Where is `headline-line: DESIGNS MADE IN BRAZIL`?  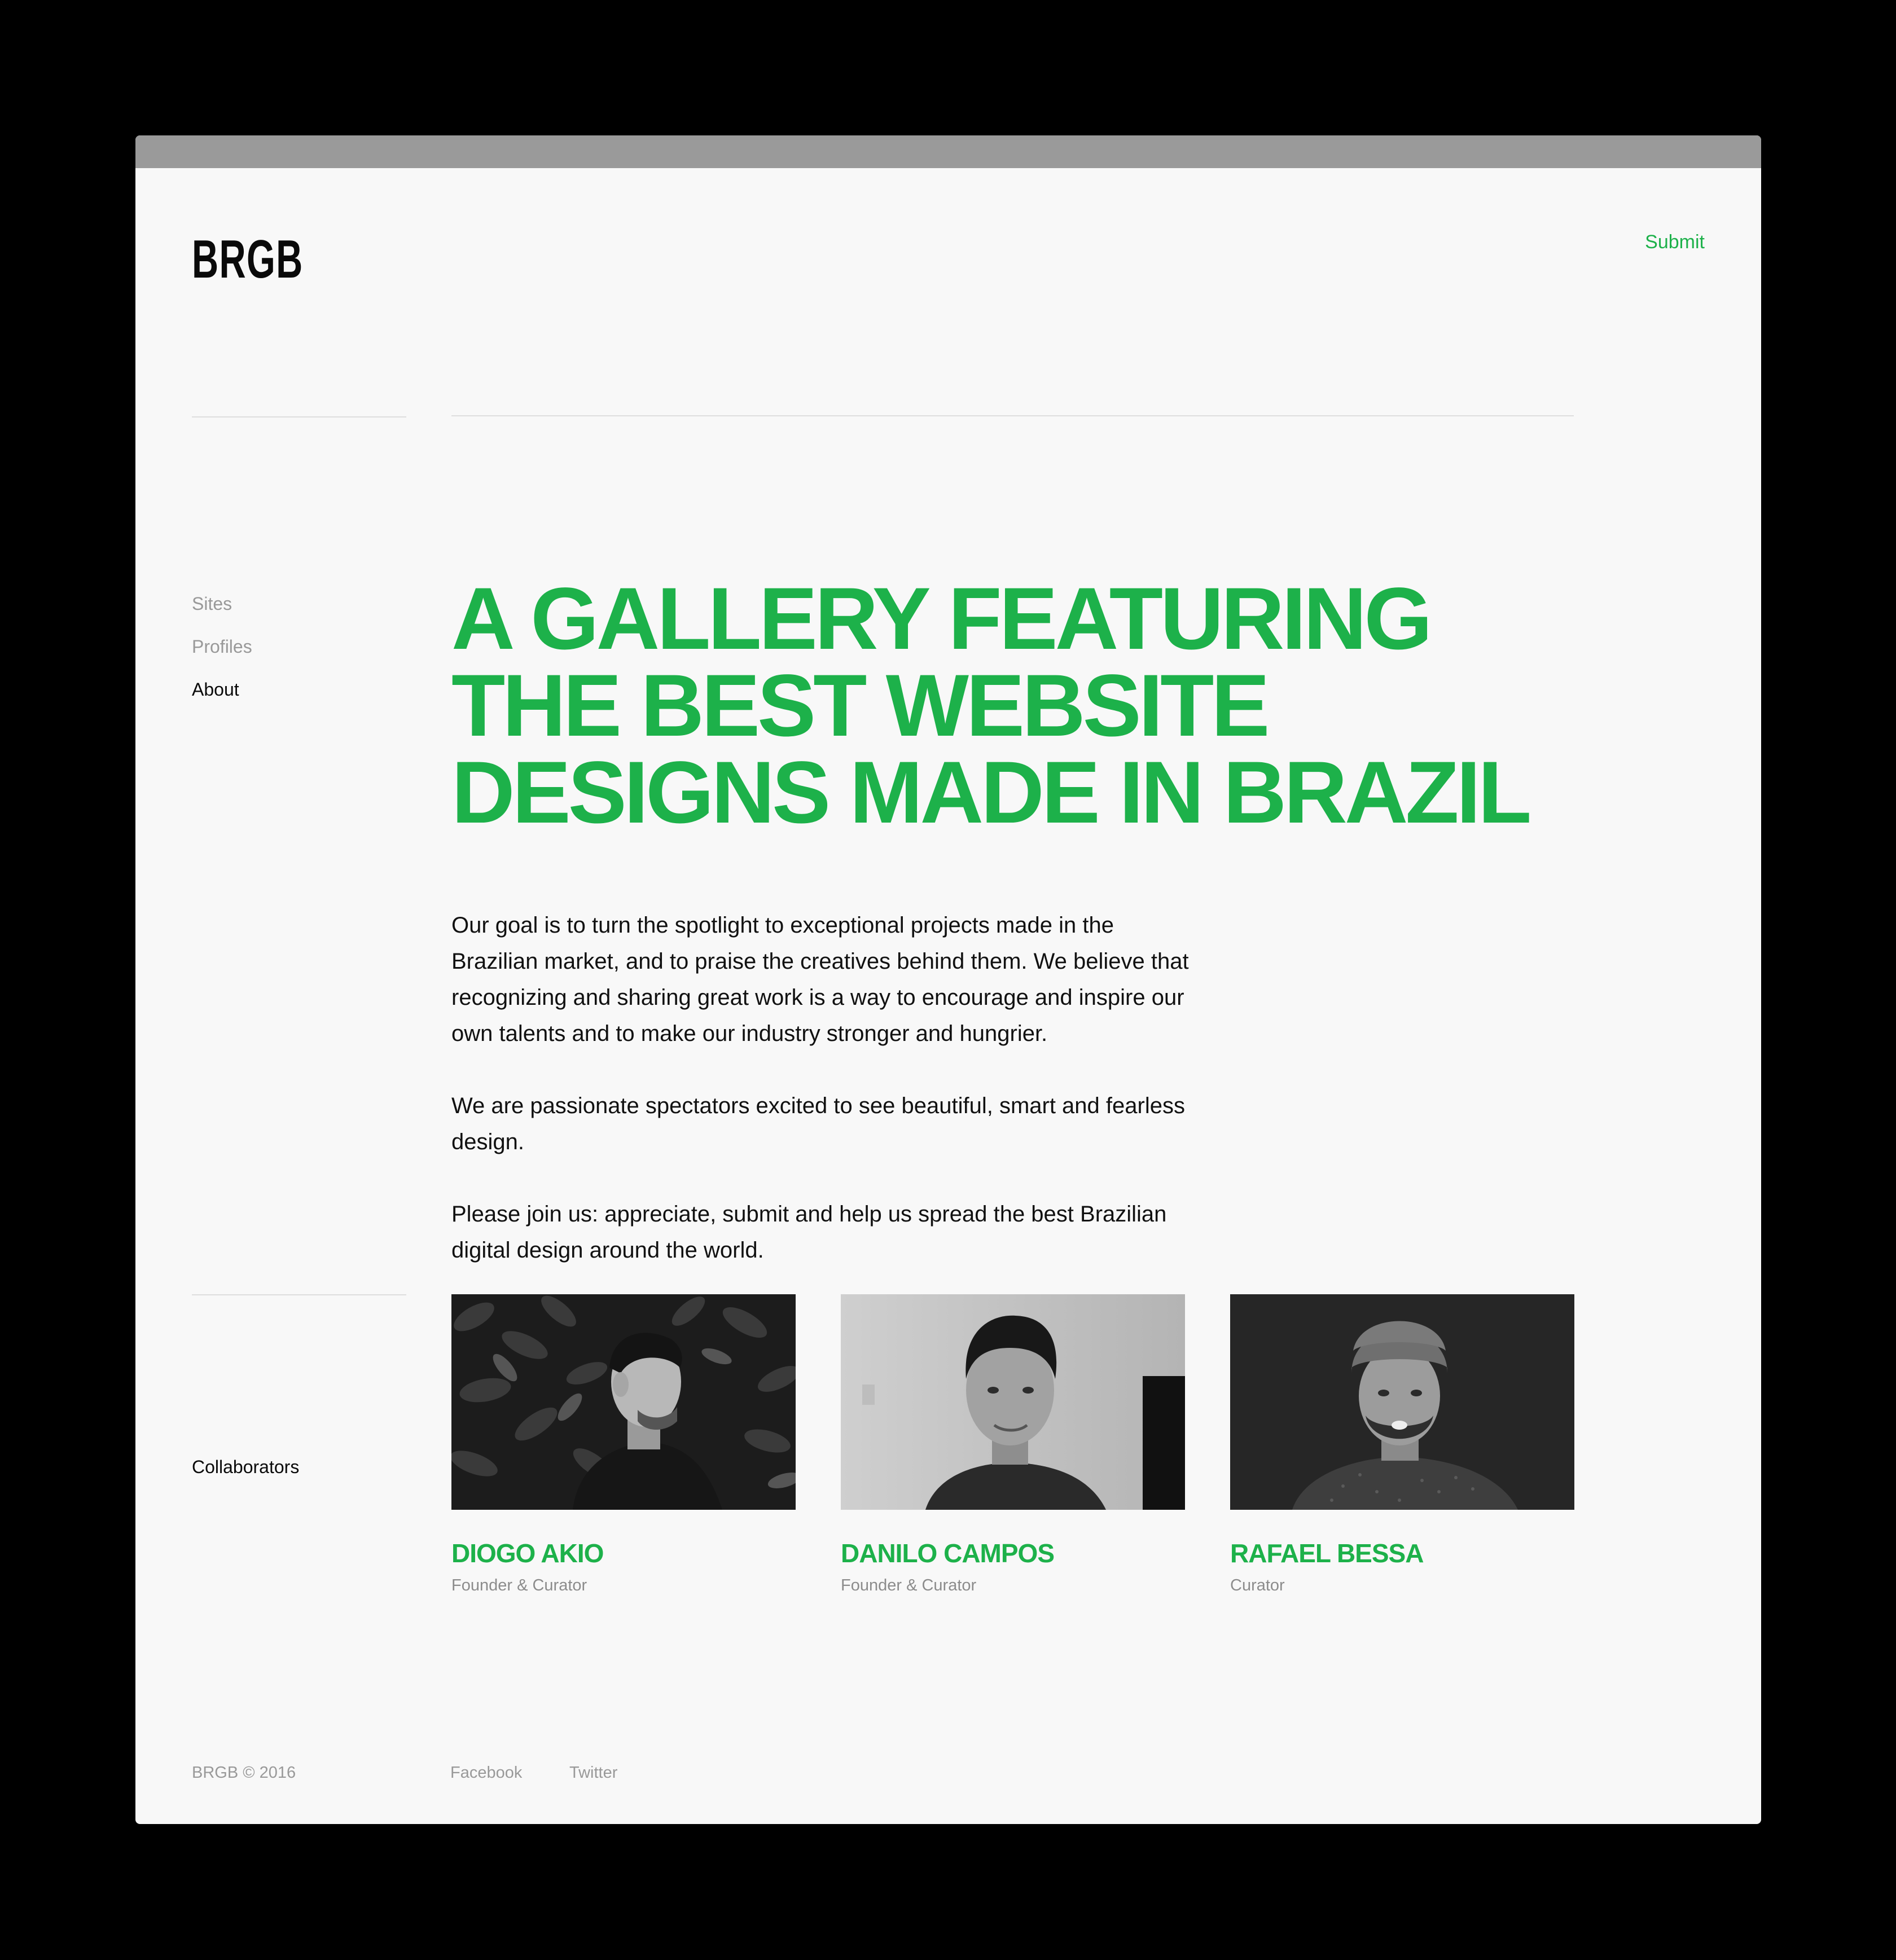 headline-line: DESIGNS MADE IN BRAZIL is located at coordinates (991, 793).